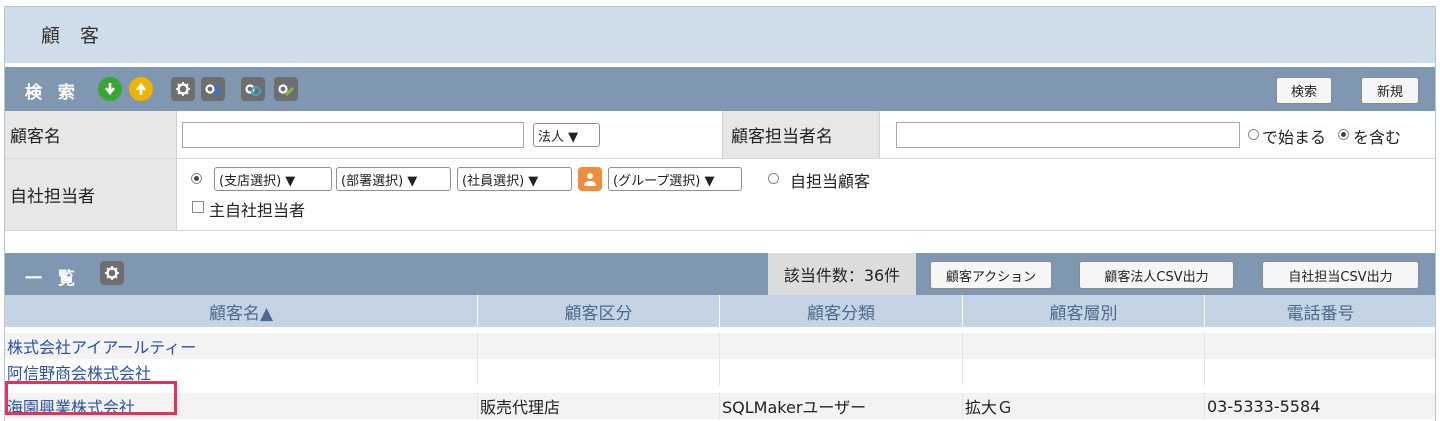  What do you see at coordinates (213, 89) in the screenshot?
I see `user-settings-icon` at bounding box center [213, 89].